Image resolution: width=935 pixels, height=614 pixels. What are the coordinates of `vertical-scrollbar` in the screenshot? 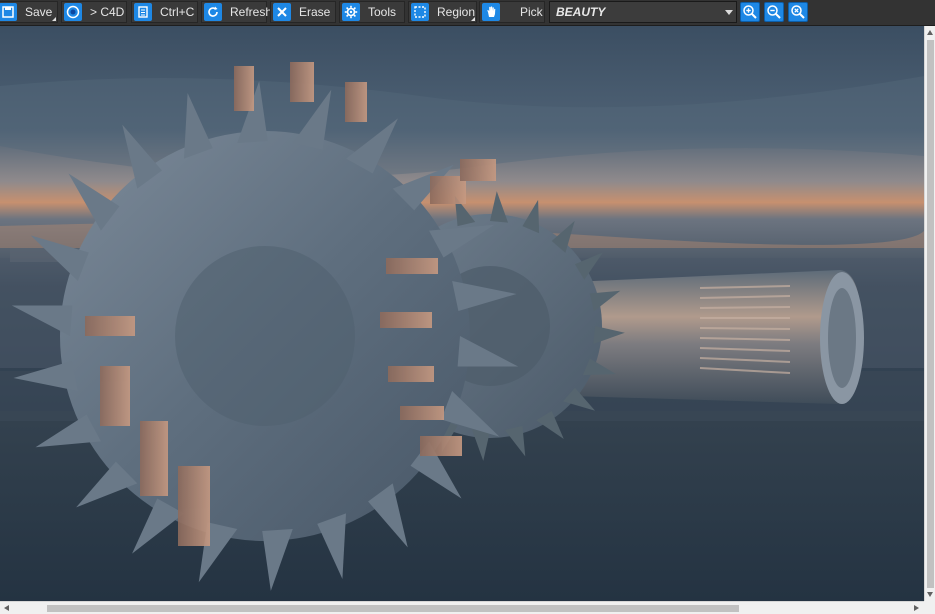 It's located at (929, 313).